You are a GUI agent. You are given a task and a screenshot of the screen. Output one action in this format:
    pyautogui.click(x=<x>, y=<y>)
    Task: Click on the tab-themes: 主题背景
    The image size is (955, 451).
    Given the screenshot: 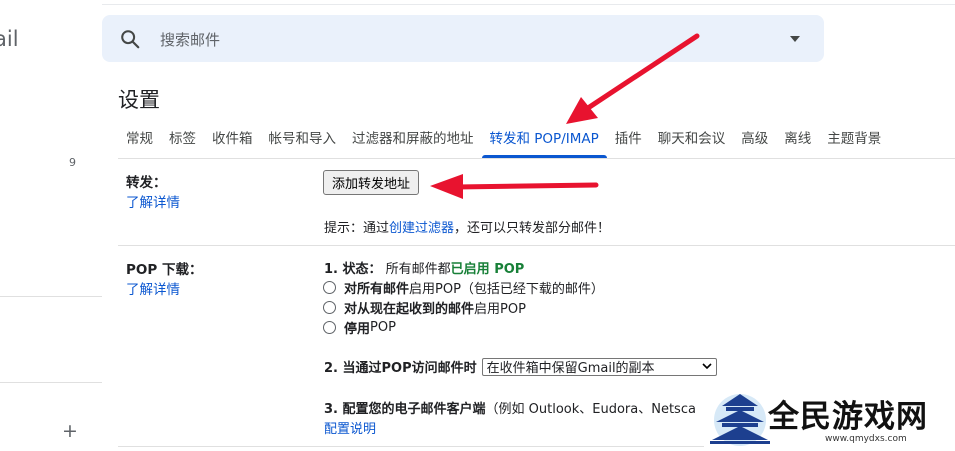 What is the action you would take?
    pyautogui.click(x=854, y=144)
    